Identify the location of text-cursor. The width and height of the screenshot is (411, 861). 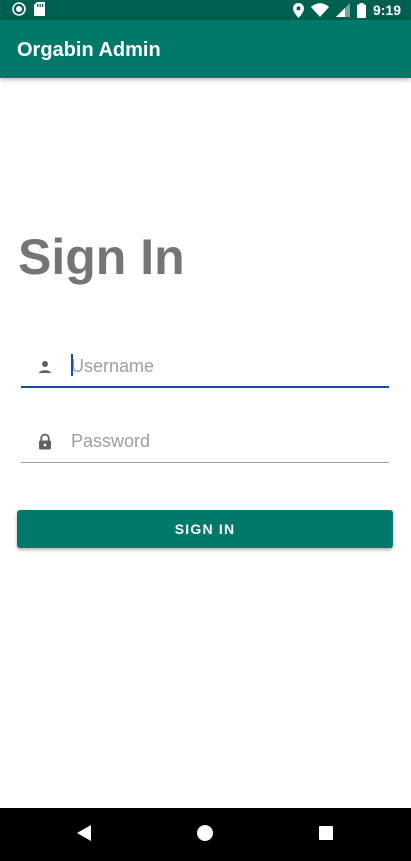
(72, 365).